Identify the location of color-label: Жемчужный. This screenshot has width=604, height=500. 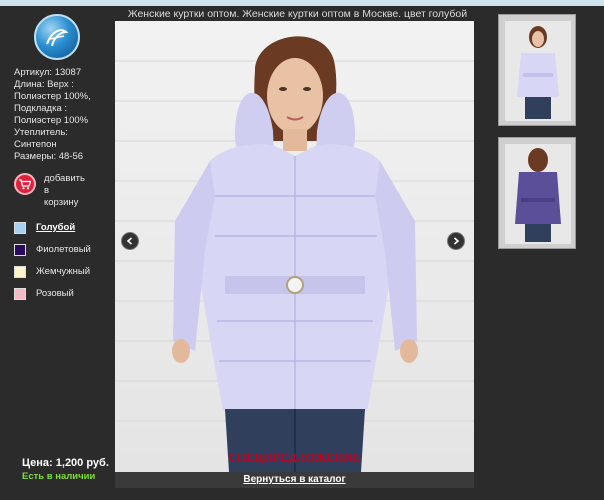
(63, 271).